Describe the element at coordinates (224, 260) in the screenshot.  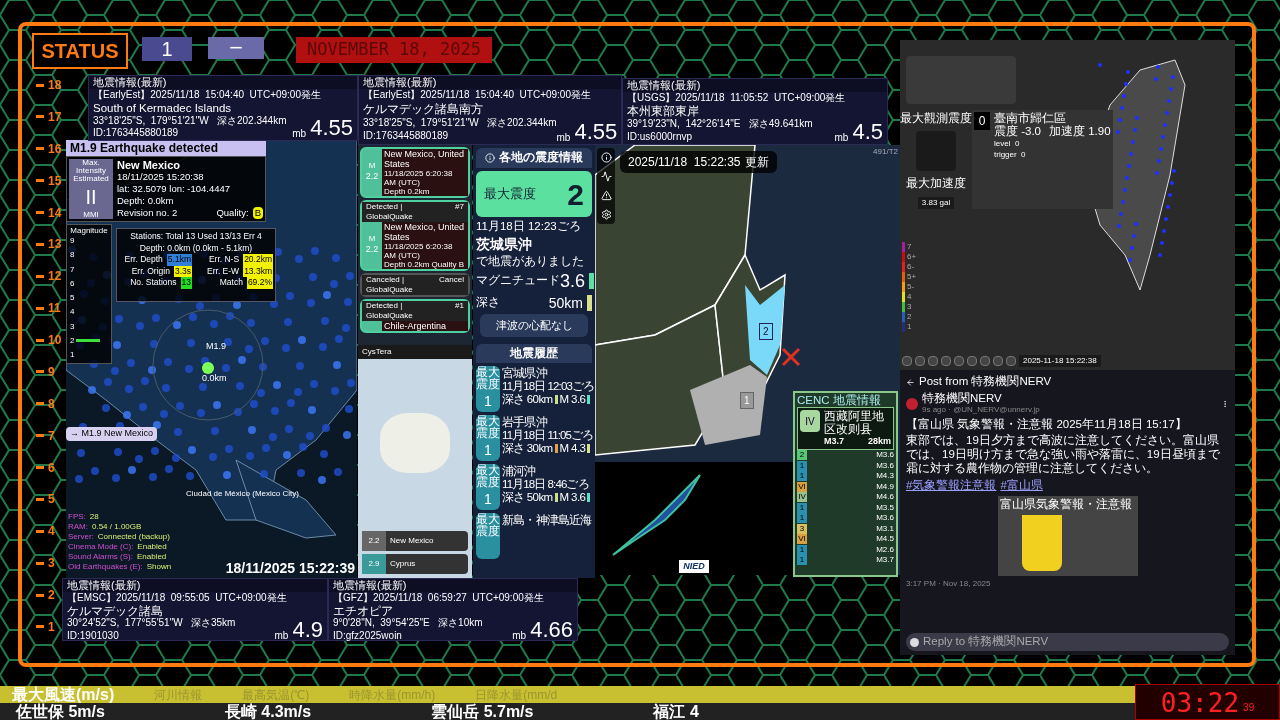
I see `error-label: Err. N-S` at that location.